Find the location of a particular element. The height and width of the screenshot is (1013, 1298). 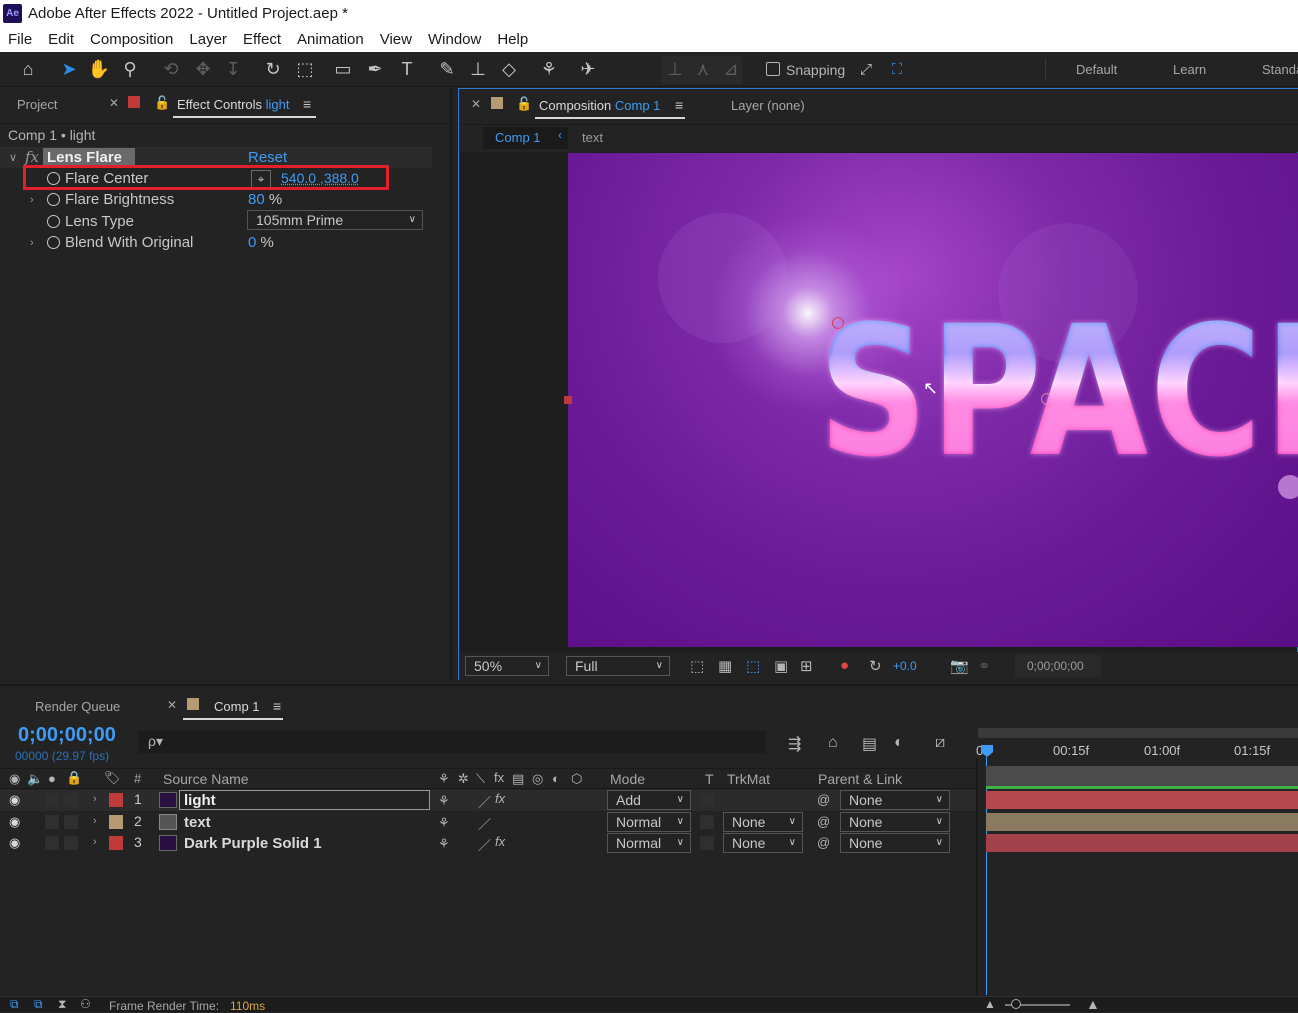

menu-effect: Effect is located at coordinates (262, 39).